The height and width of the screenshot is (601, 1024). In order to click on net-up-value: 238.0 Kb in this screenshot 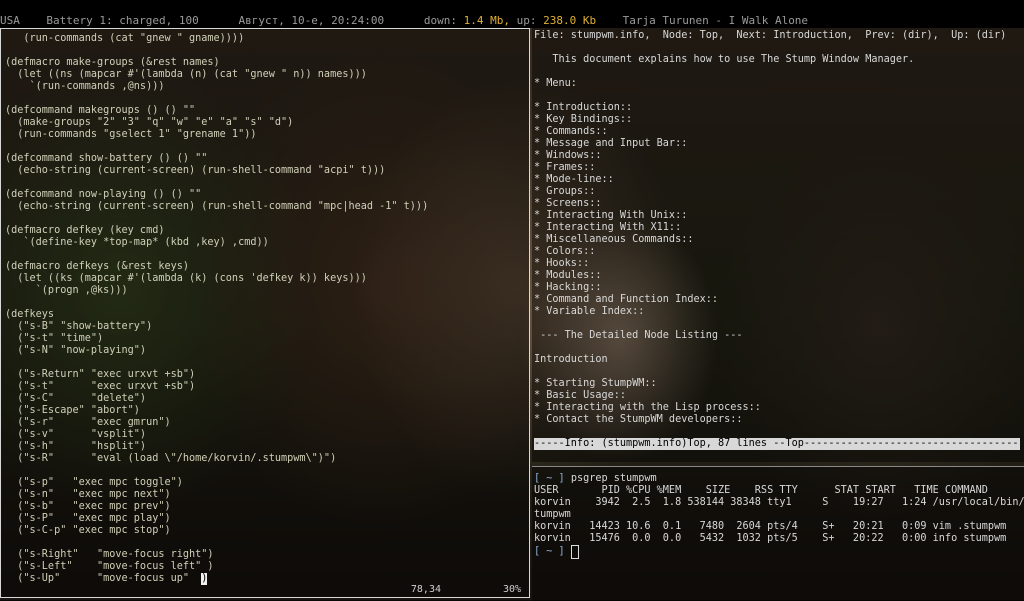, I will do `click(570, 20)`.